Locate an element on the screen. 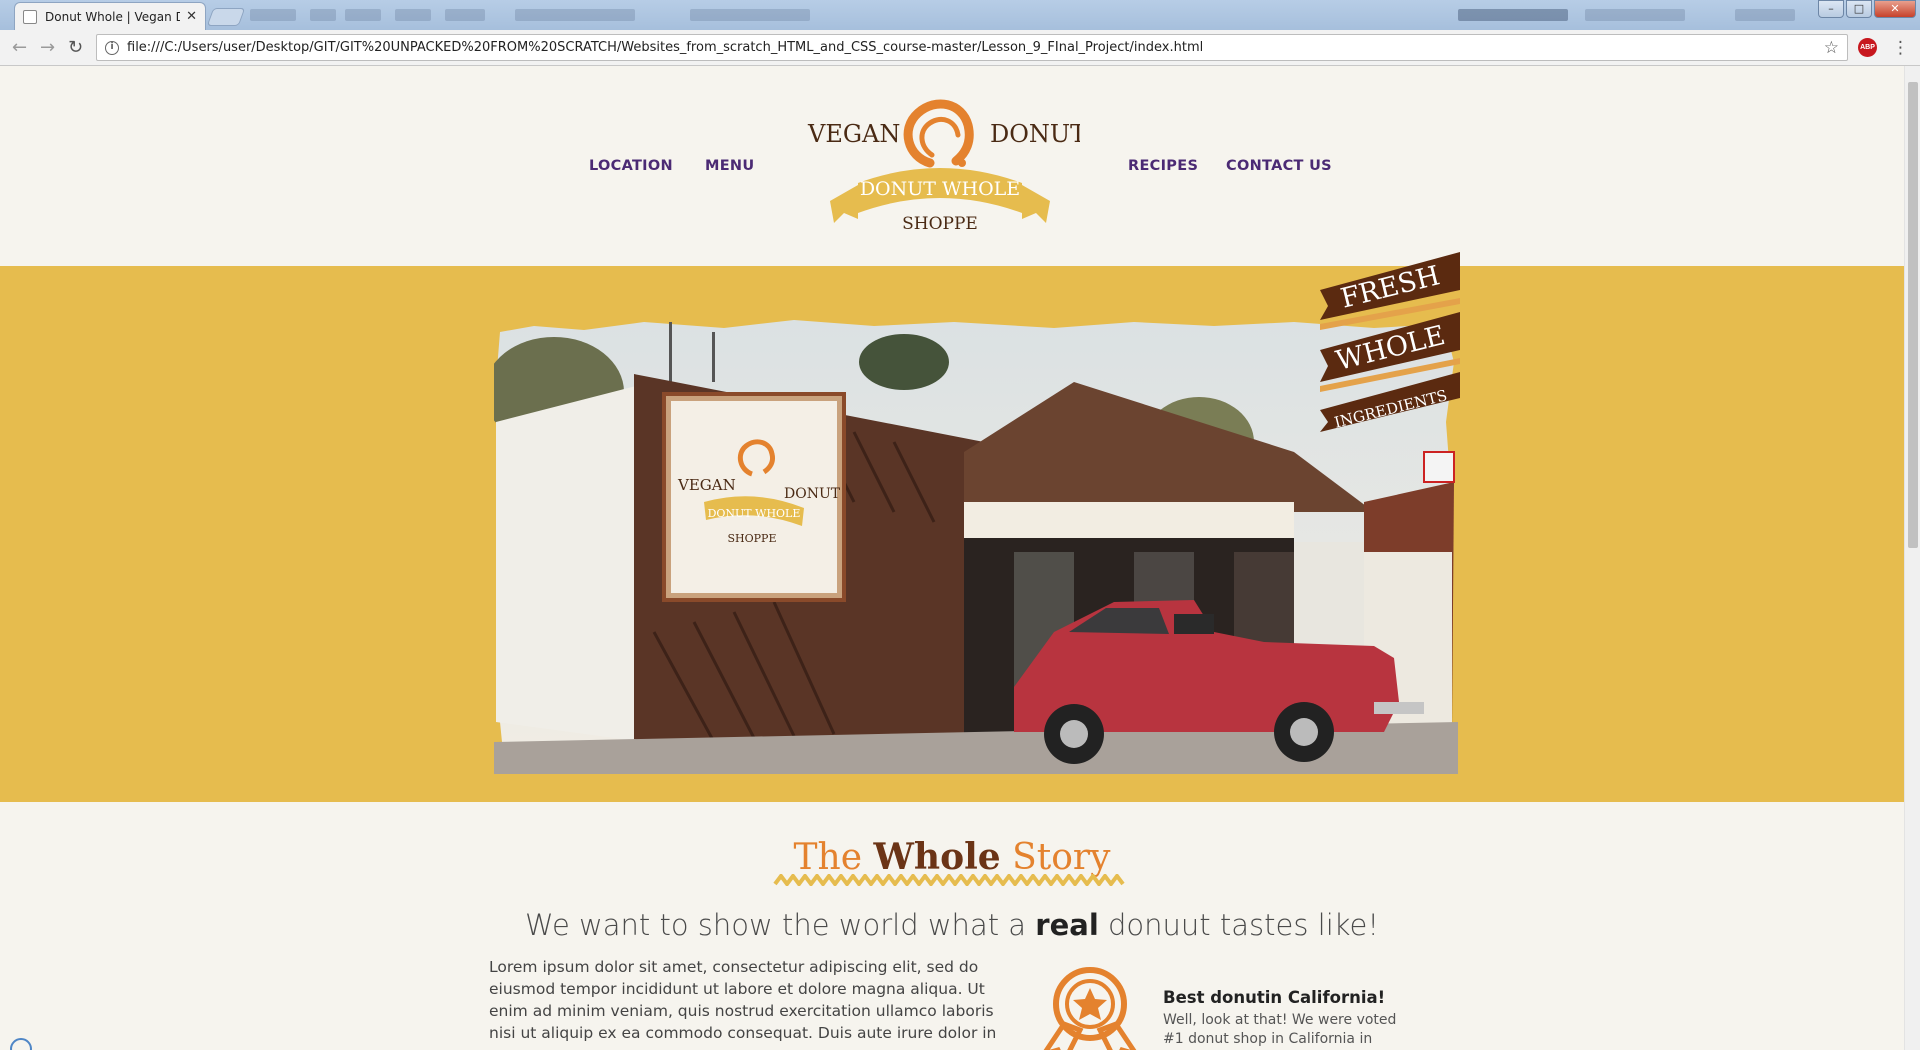  sign-shoppe-text: SHOPPE is located at coordinates (752, 538).